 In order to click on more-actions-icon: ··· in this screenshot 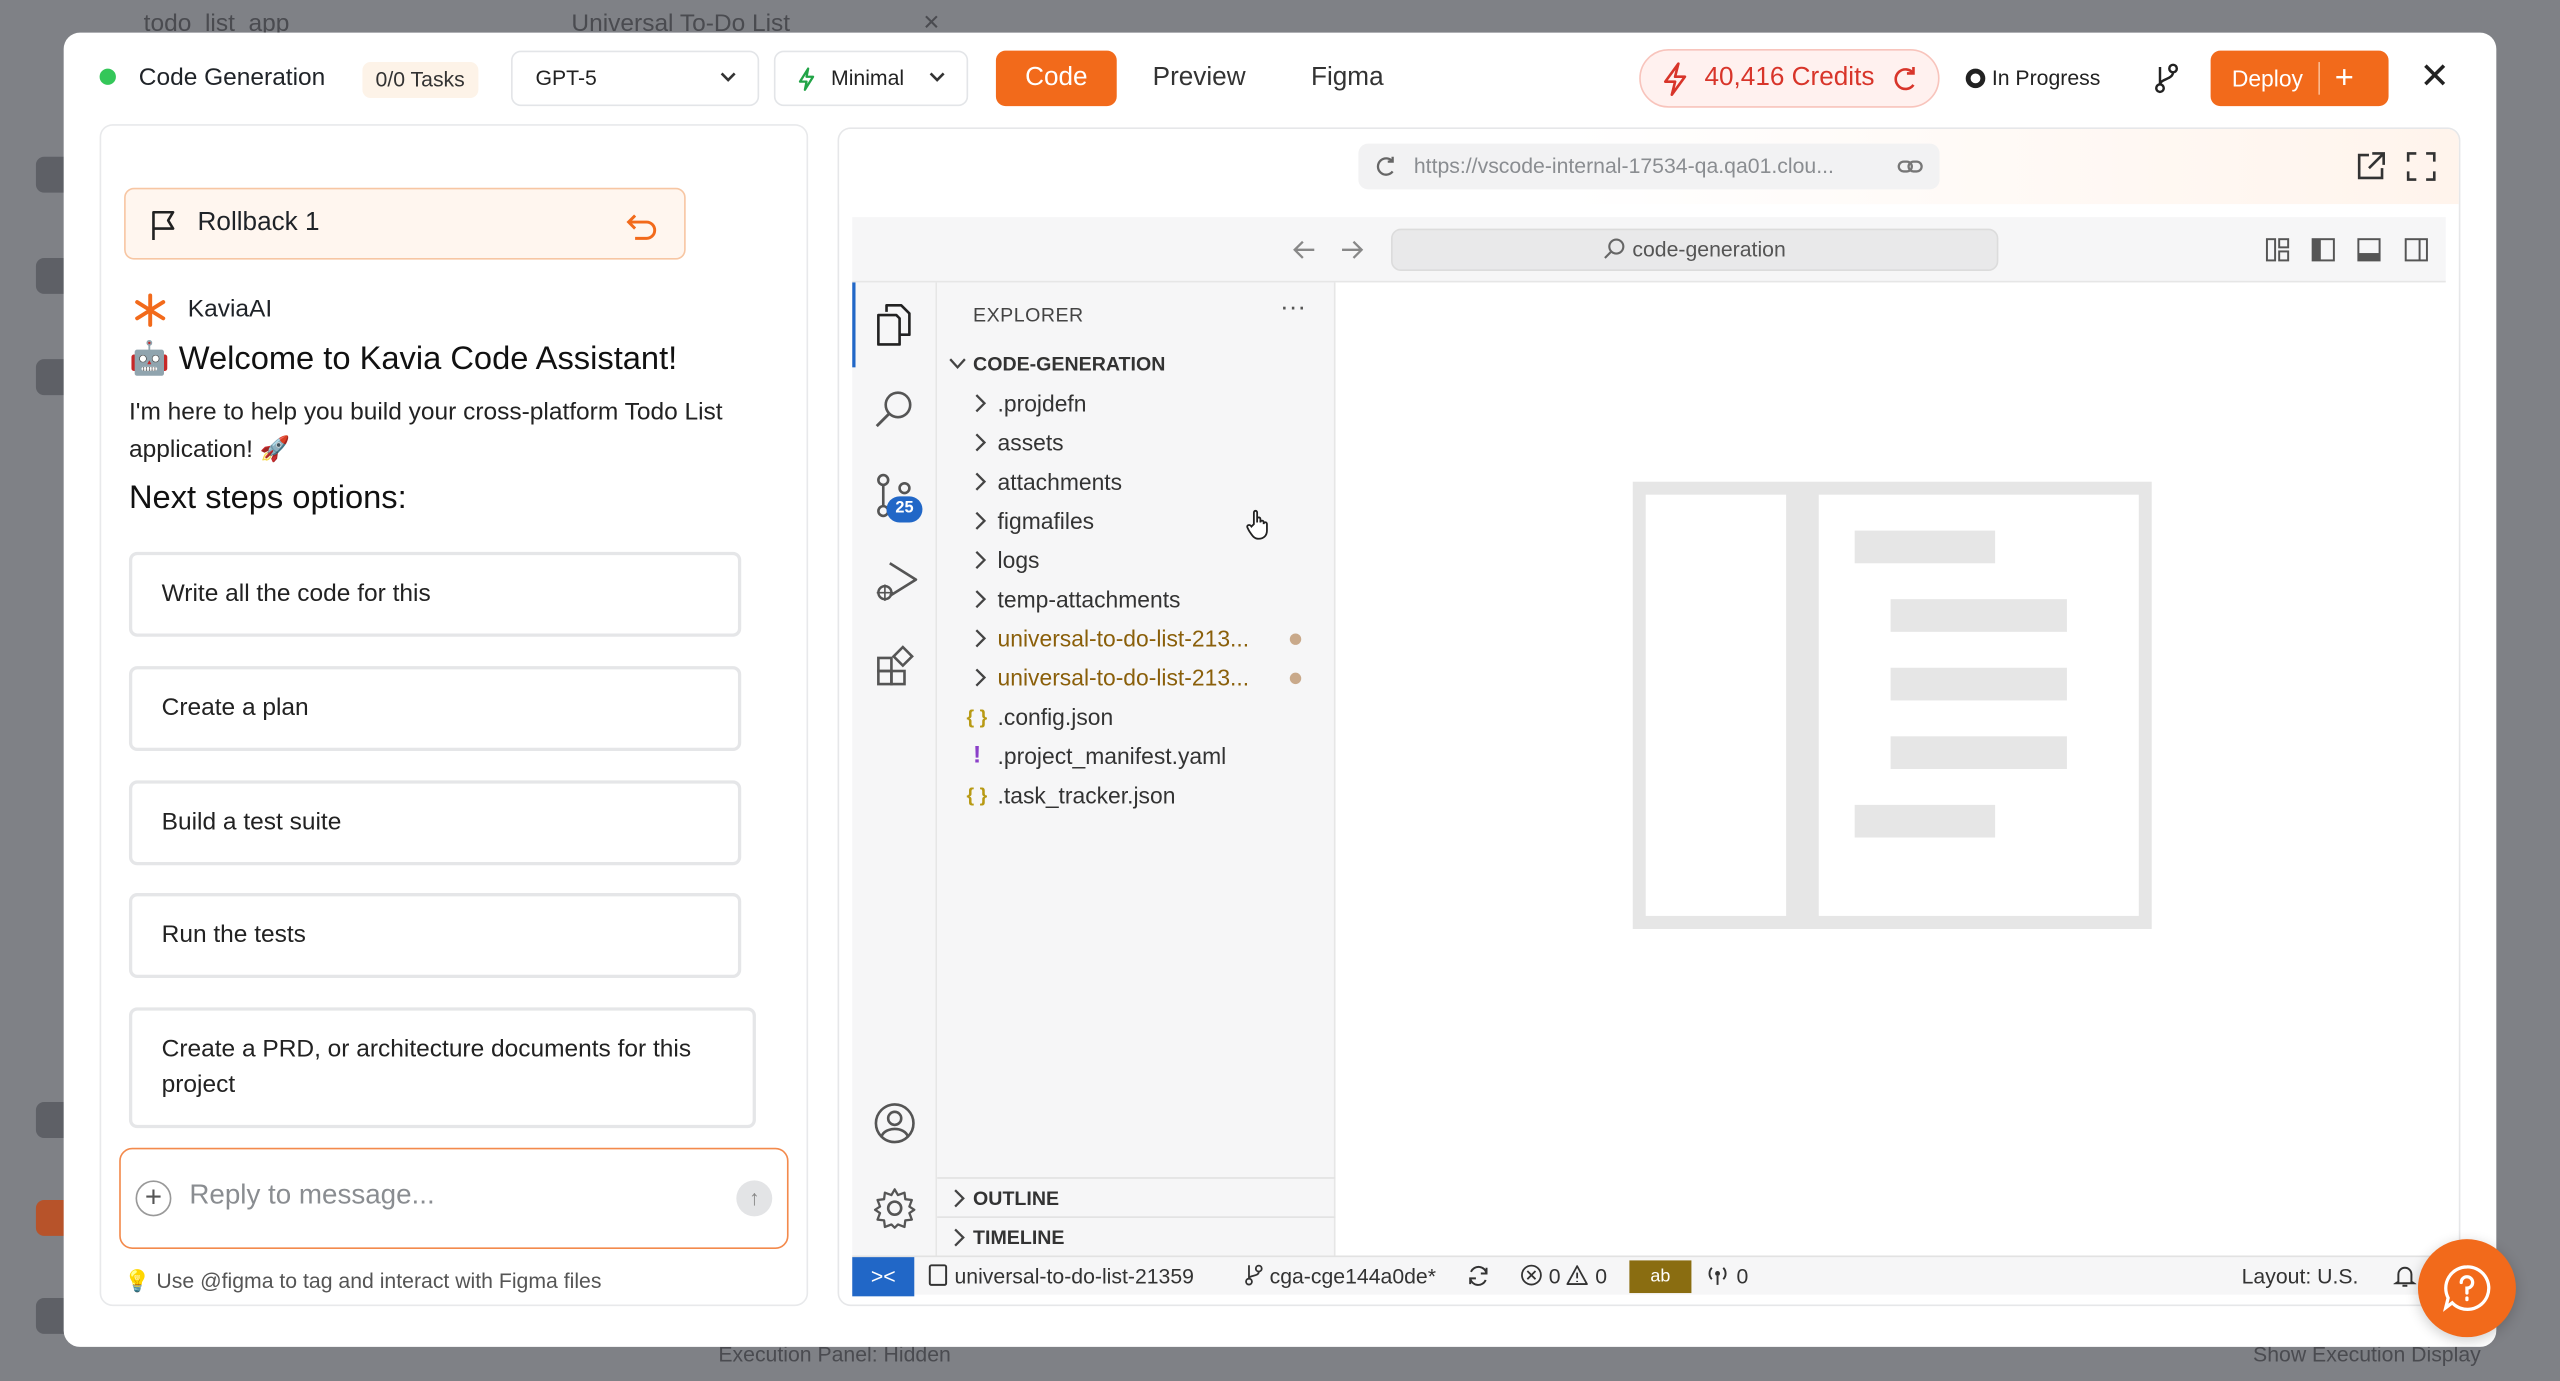, I will do `click(1293, 308)`.